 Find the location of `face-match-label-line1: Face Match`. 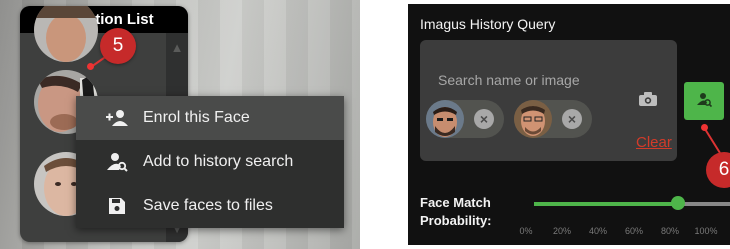

face-match-label-line1: Face Match is located at coordinates (455, 202).